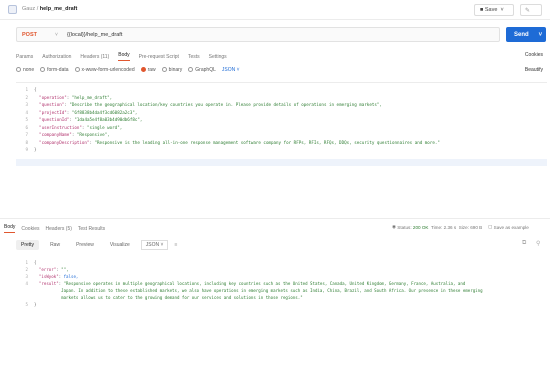 The image size is (550, 371). Describe the element at coordinates (71, 276) in the screenshot. I see `json-value: false,` at that location.